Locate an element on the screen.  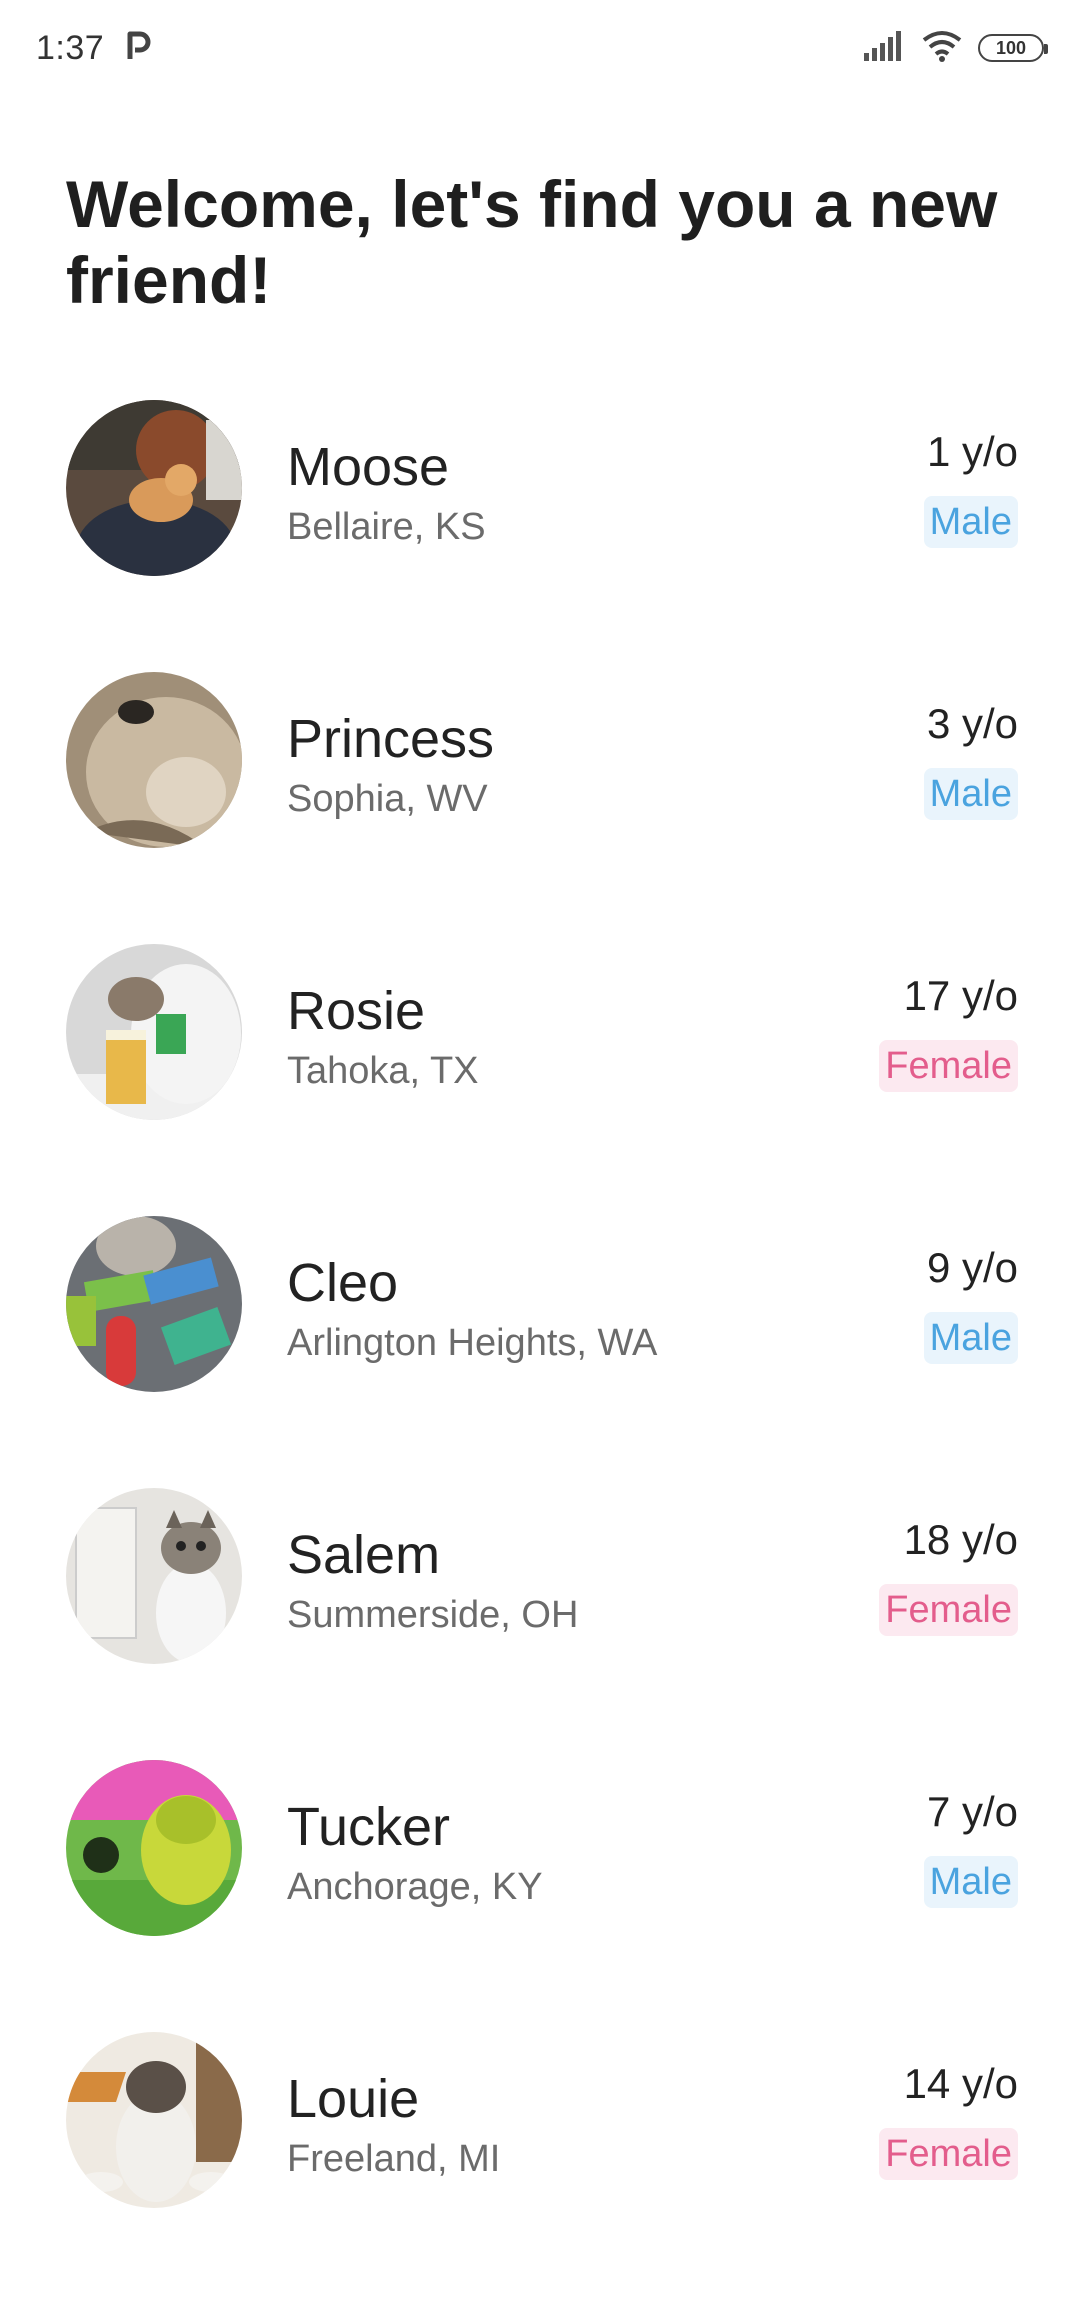
wifi-icon is located at coordinates (942, 48).